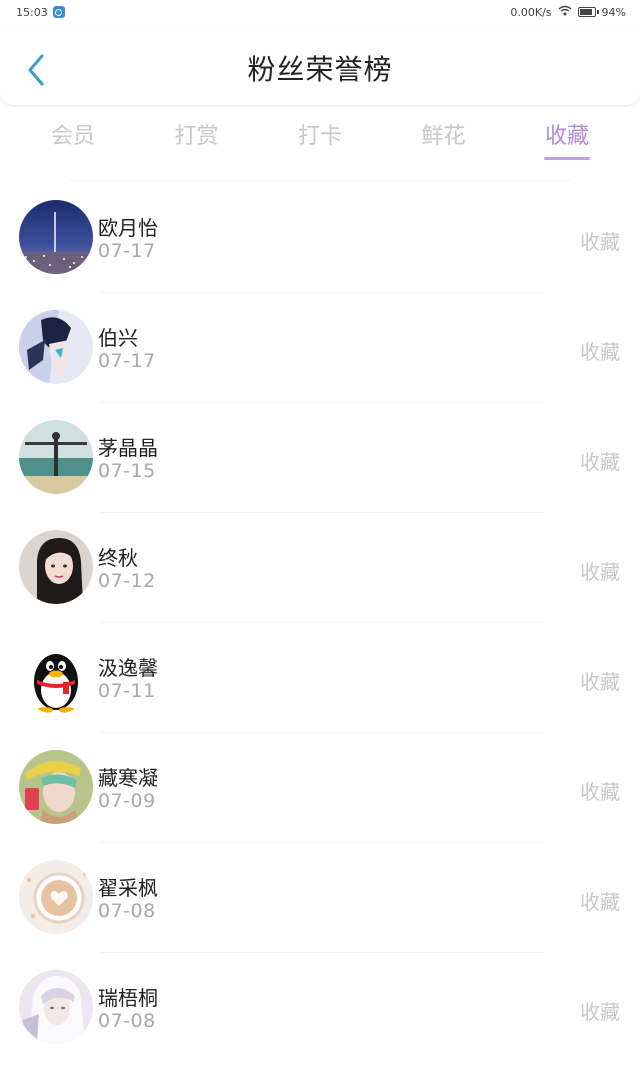  I want to click on tab-tips: 打赏, so click(197, 140).